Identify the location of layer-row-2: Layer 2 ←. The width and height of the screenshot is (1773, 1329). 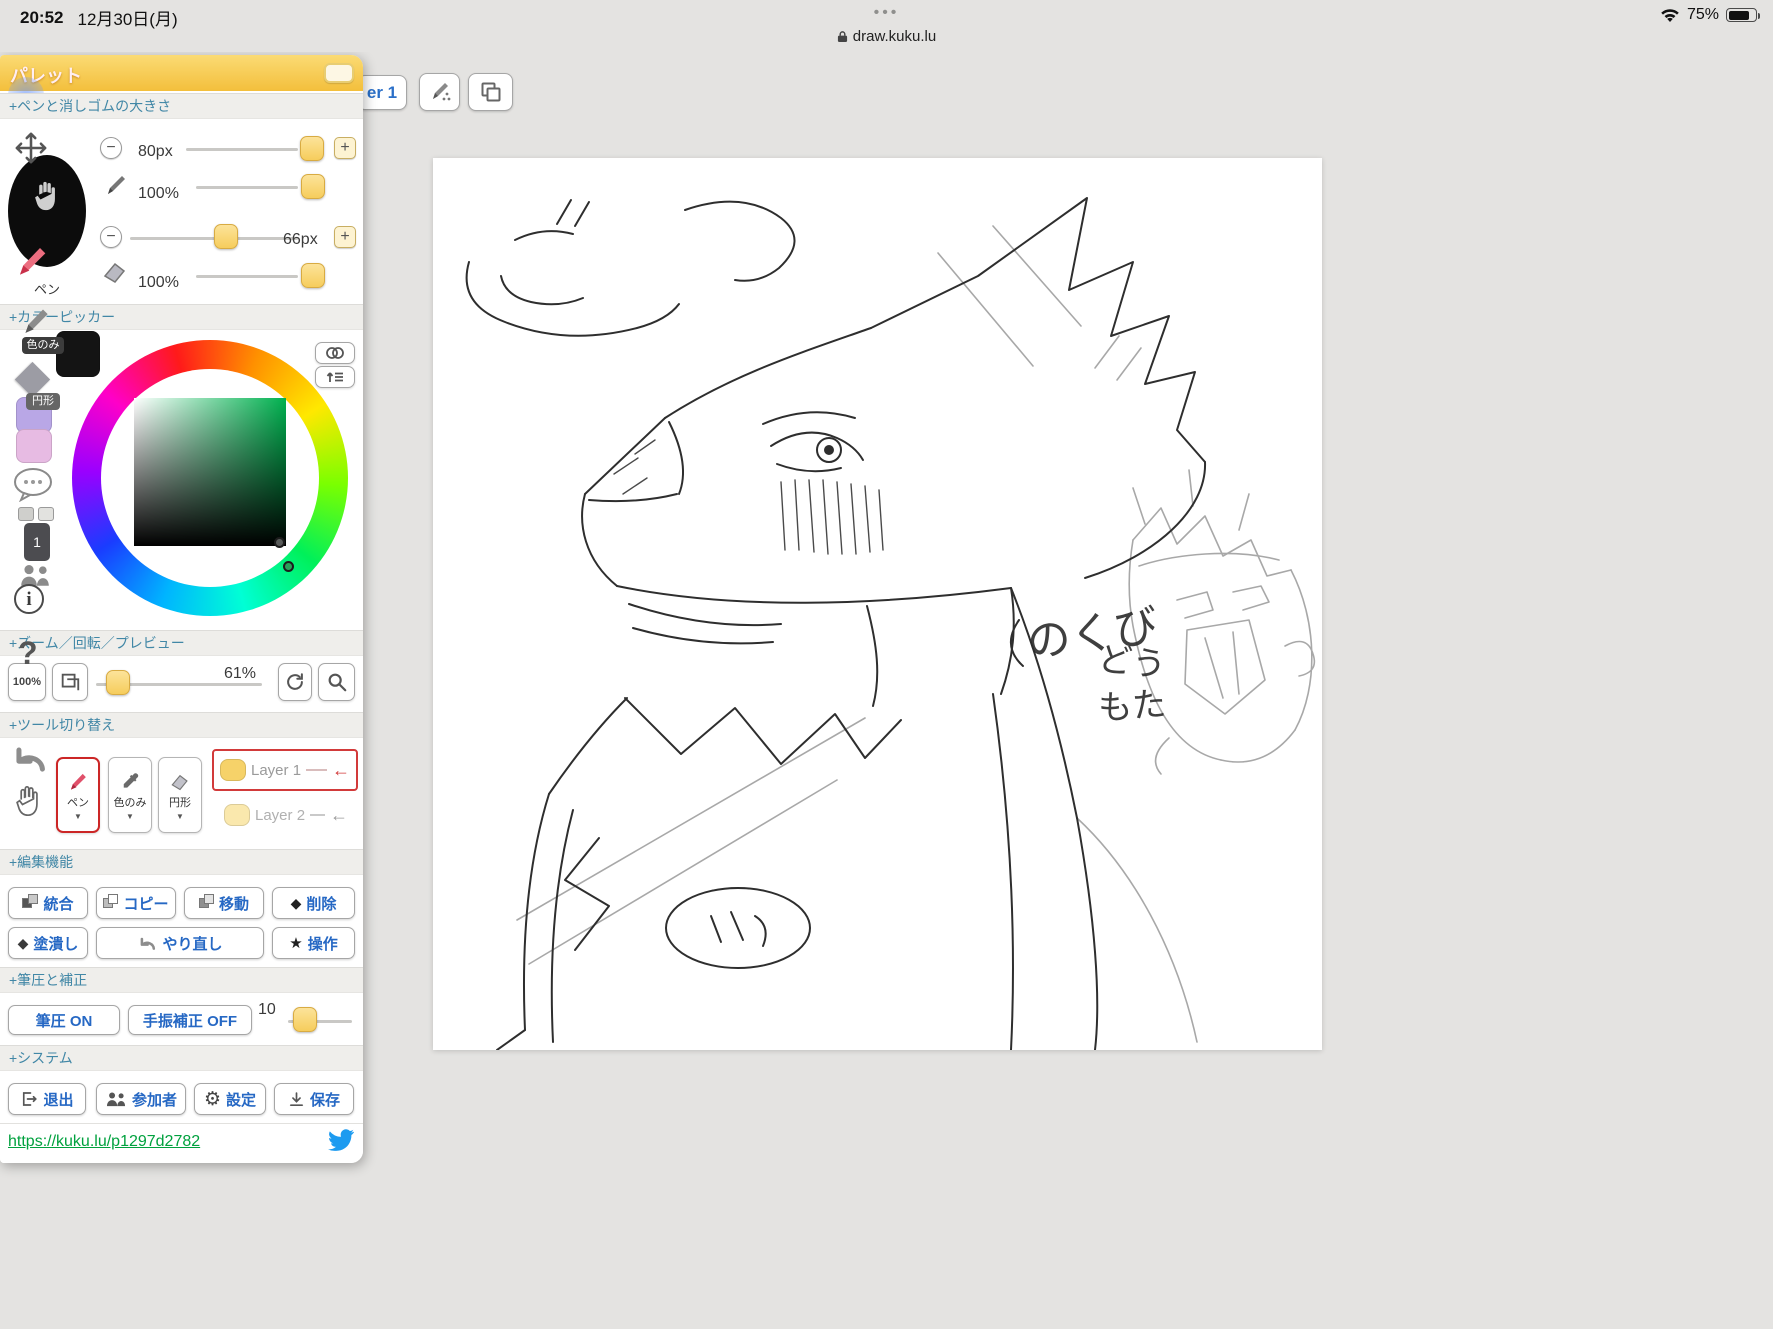
(286, 815).